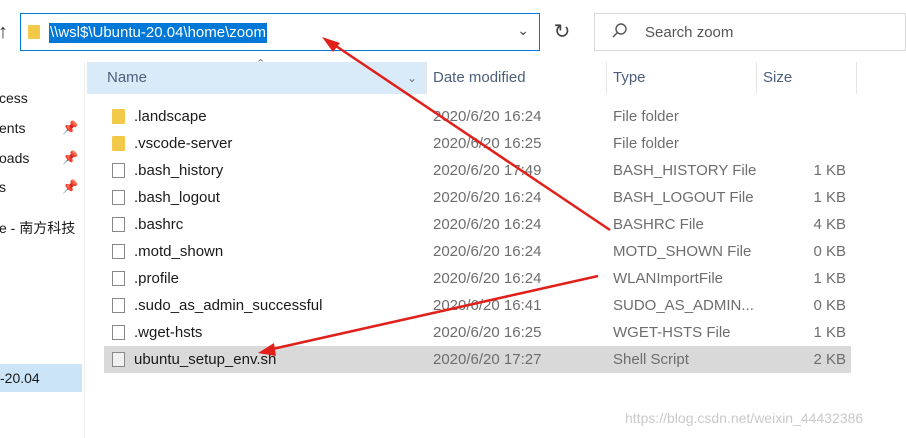 The image size is (906, 438). Describe the element at coordinates (158, 33) in the screenshot. I see `address-path: \\wsl$\Ubuntu-20.04\home\zoom` at that location.